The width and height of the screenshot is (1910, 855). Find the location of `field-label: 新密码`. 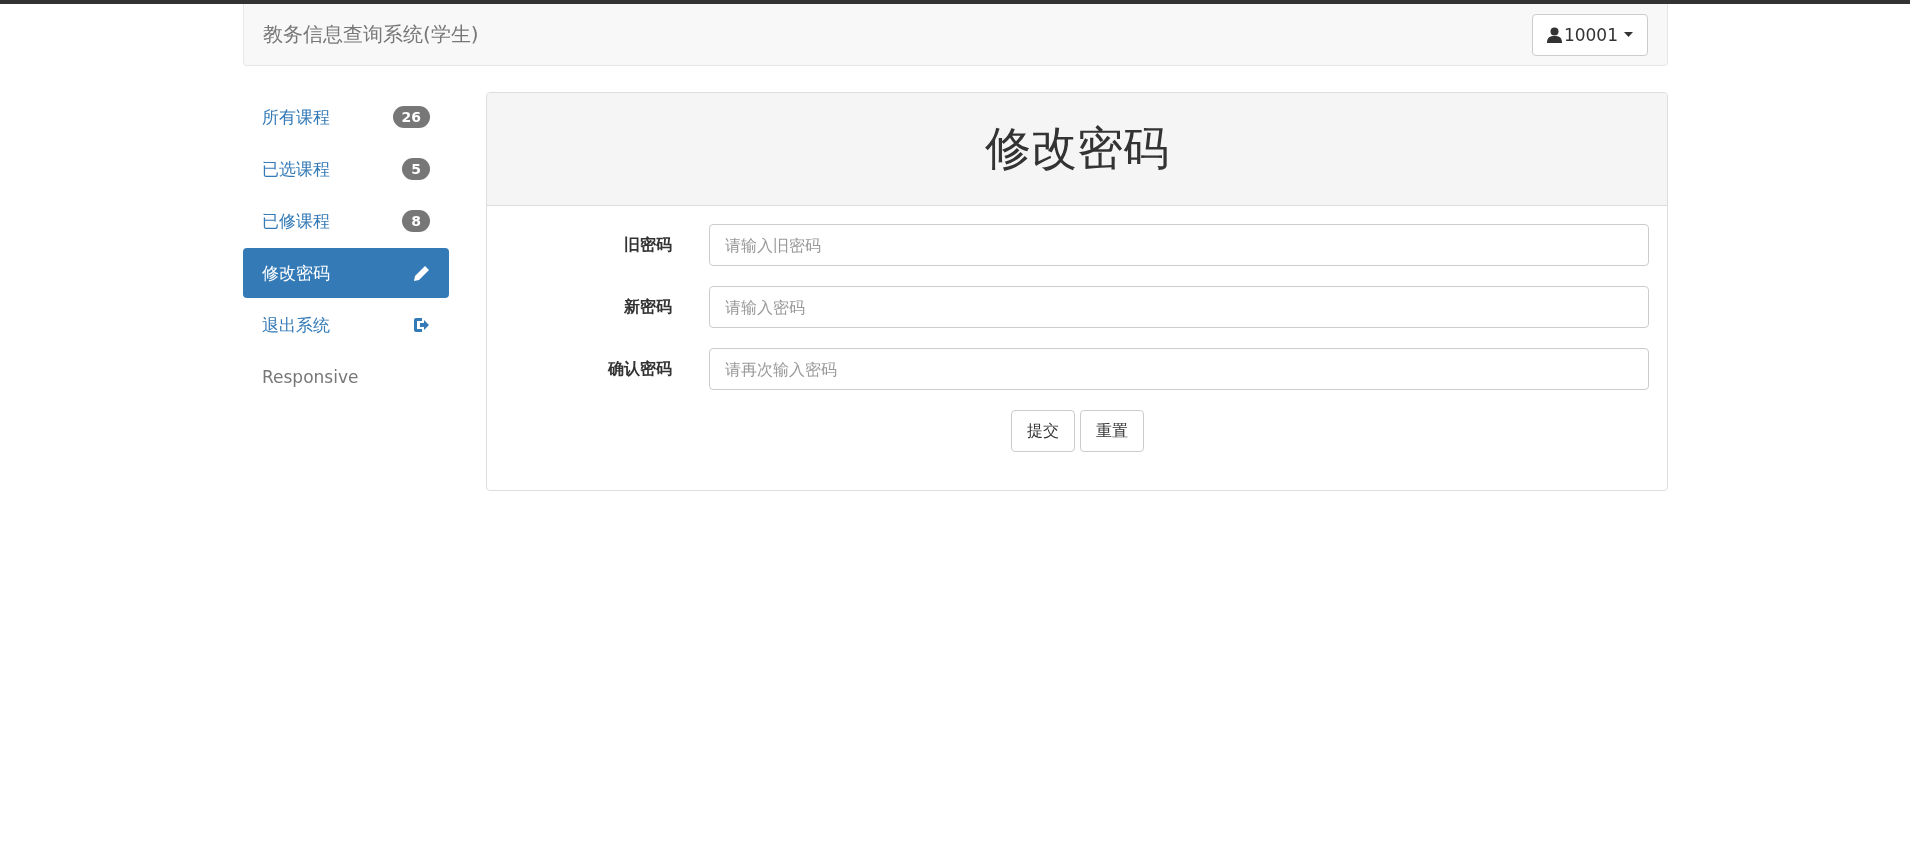

field-label: 新密码 is located at coordinates (648, 307).